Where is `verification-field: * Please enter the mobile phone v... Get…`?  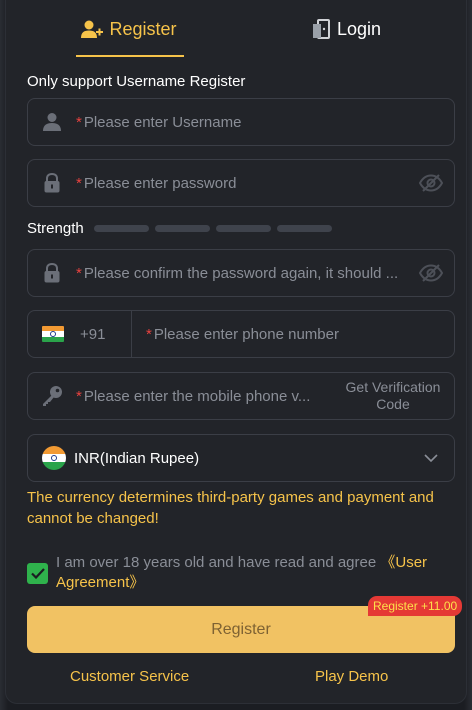 verification-field: * Please enter the mobile phone v... Get… is located at coordinates (241, 396).